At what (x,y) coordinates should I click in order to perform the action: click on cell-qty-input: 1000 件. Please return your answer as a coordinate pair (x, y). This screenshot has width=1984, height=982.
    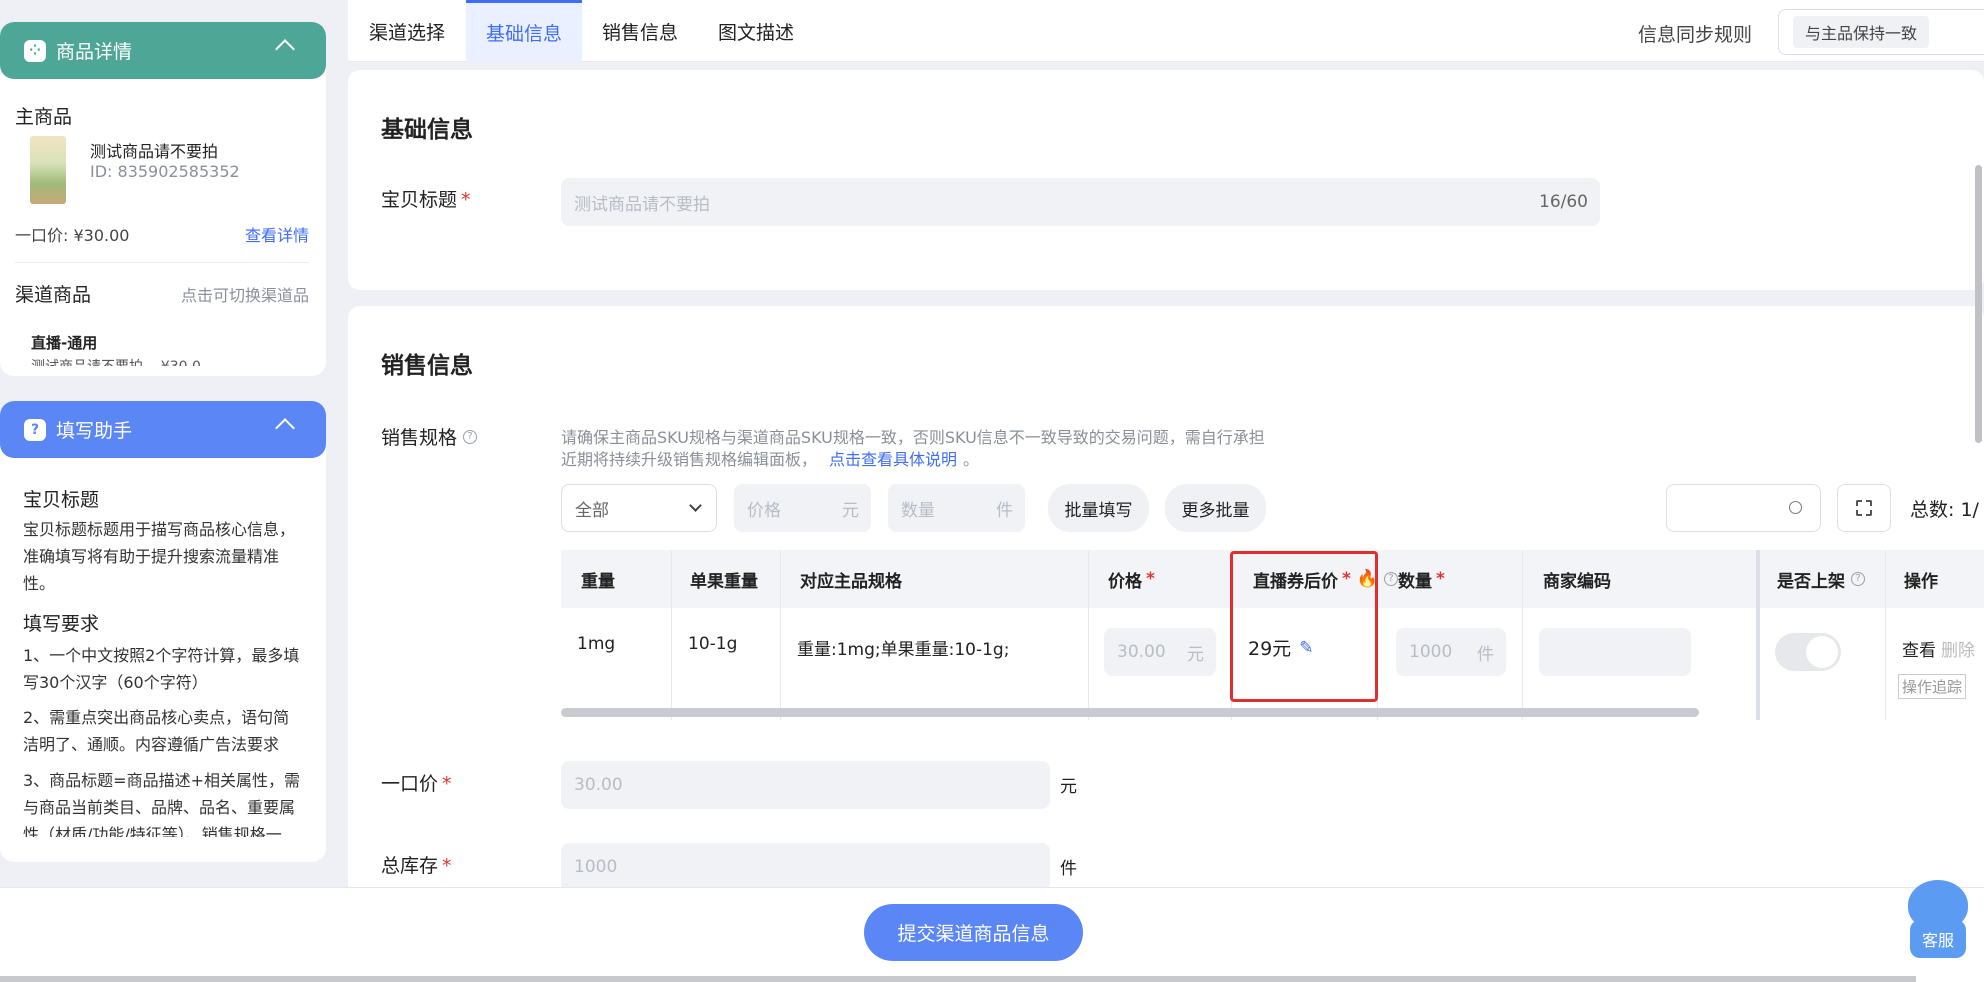
    Looking at the image, I should click on (1451, 652).